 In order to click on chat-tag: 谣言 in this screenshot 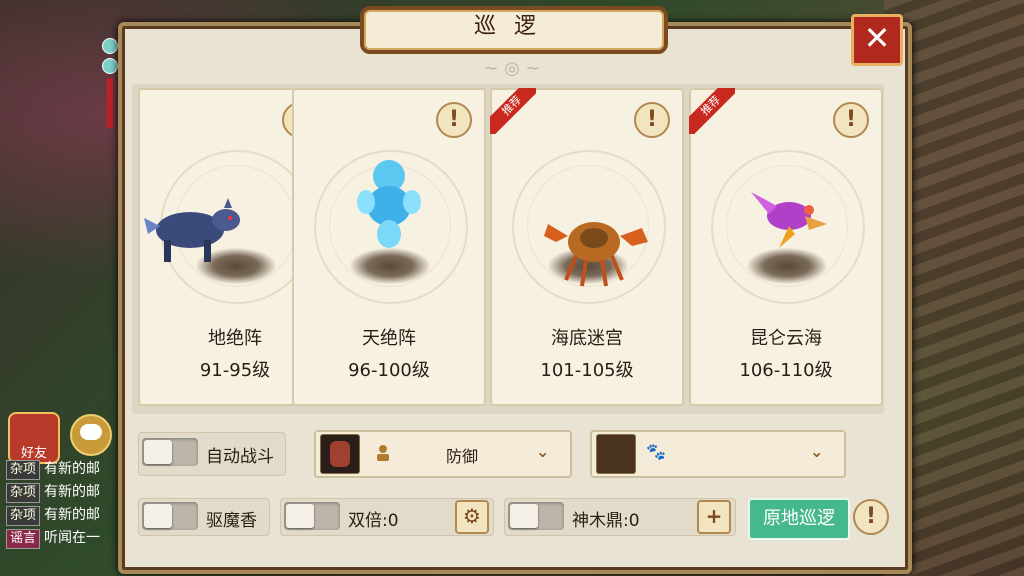, I will do `click(23, 539)`.